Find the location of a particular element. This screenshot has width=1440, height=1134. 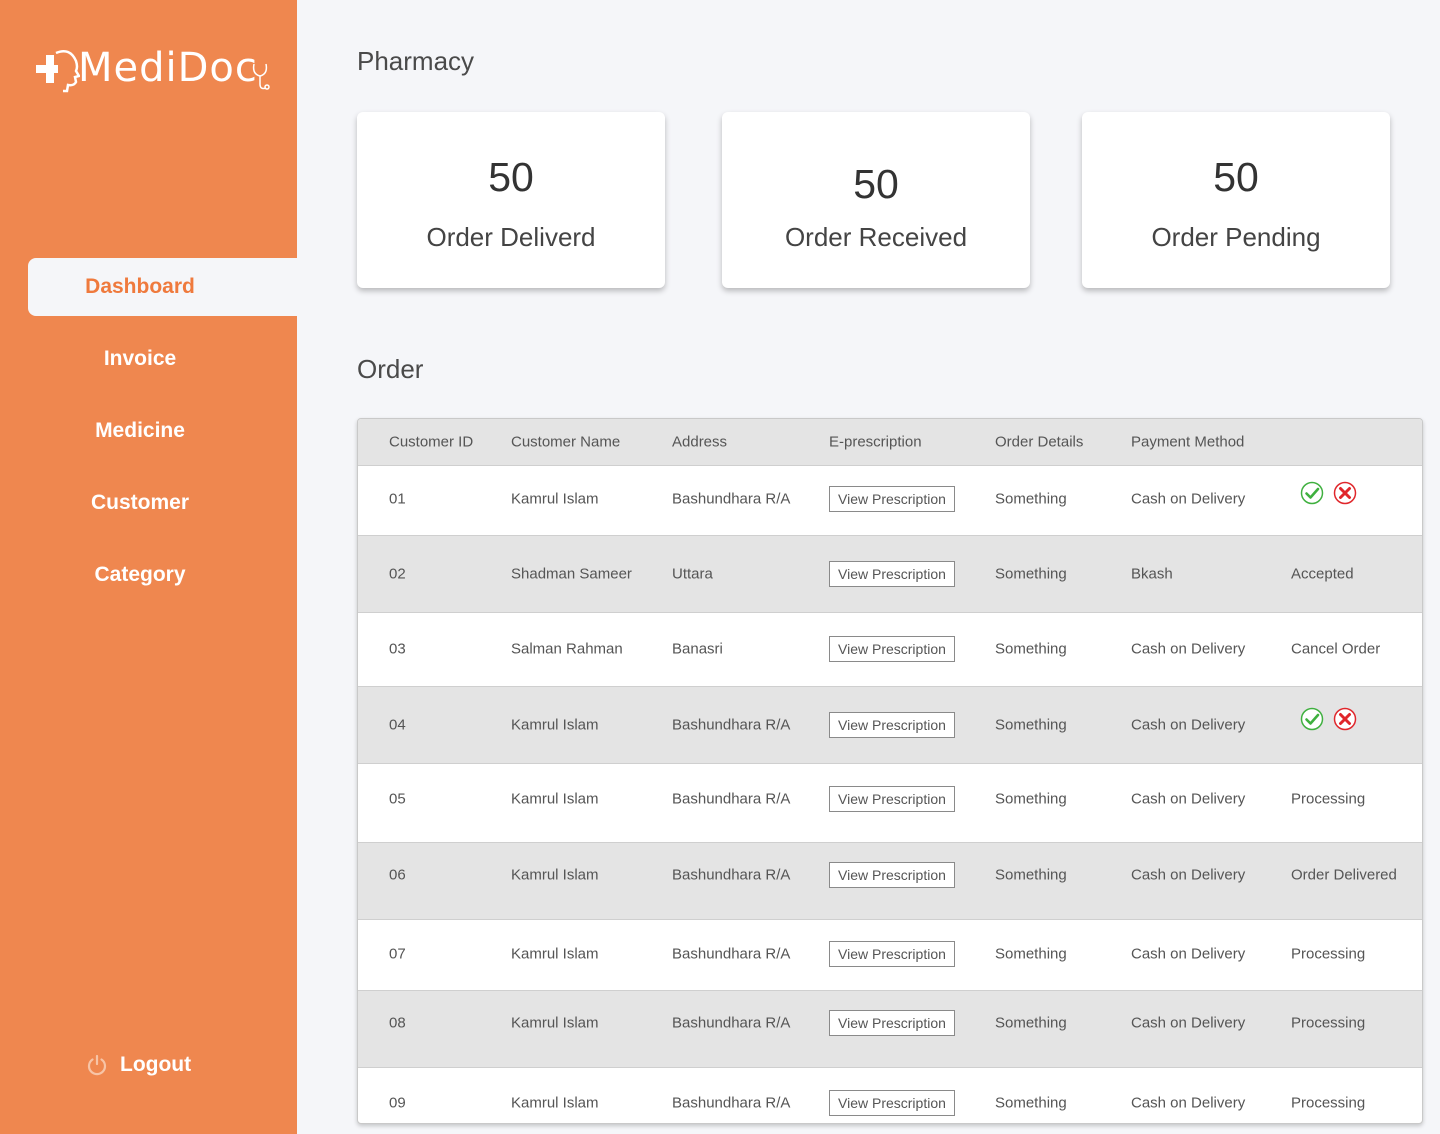

customer-id: 01 is located at coordinates (397, 499).